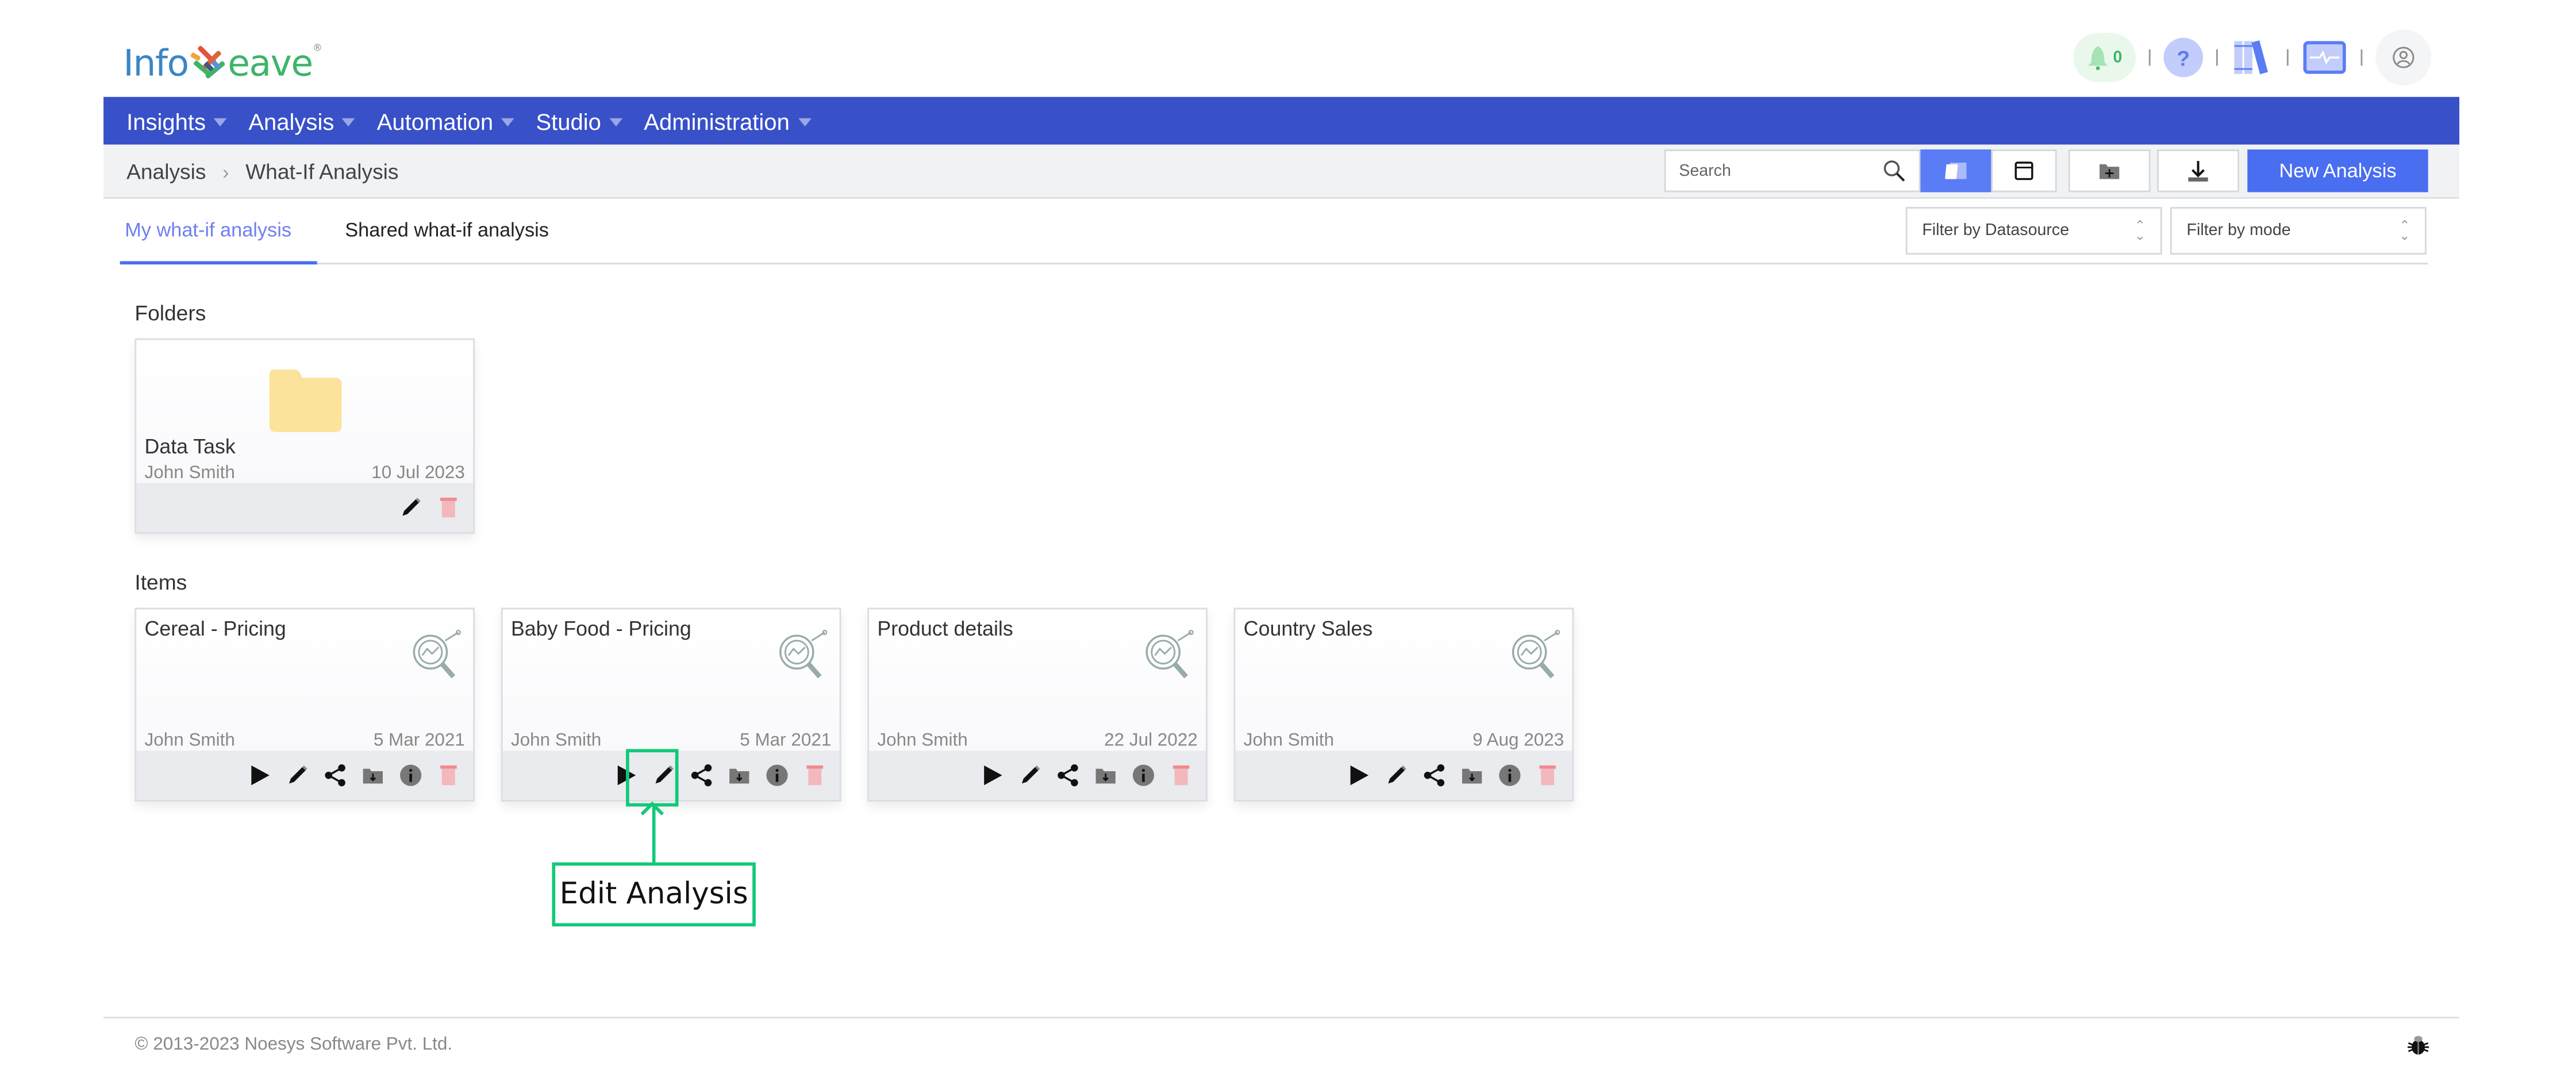  What do you see at coordinates (1281, 1018) in the screenshot?
I see `footer-divider` at bounding box center [1281, 1018].